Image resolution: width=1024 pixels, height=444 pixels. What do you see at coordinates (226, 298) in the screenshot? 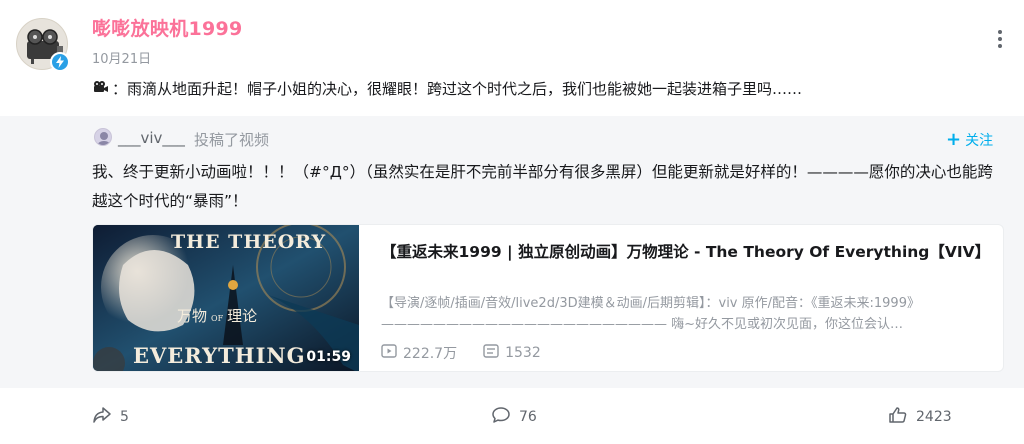
I see `video-thumbnail: THE THEORY 万物 OF 理论 EVERYTHING 01:59` at bounding box center [226, 298].